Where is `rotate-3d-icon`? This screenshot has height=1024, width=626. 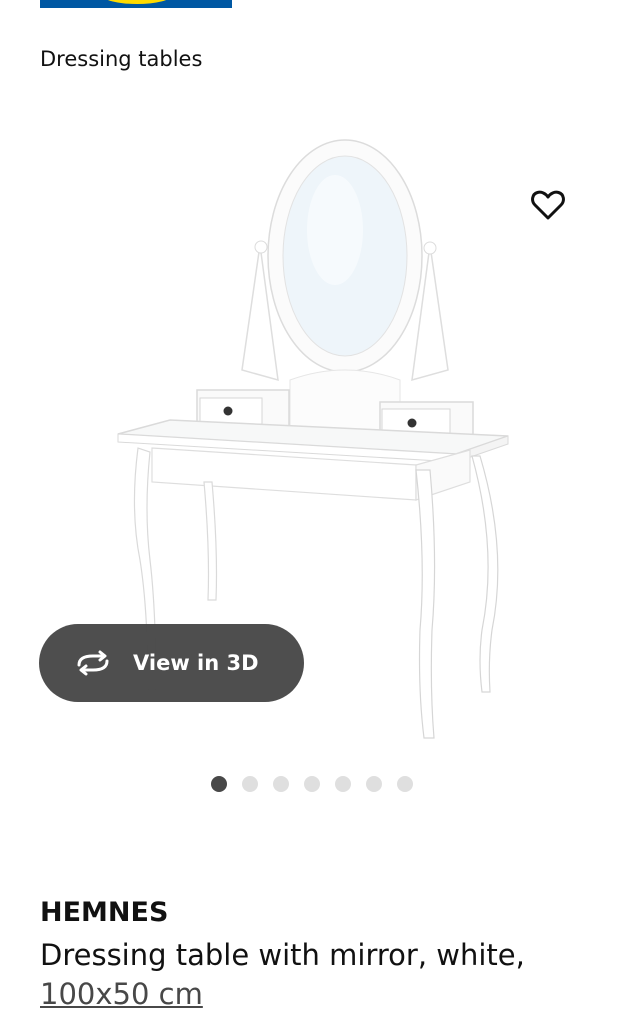 rotate-3d-icon is located at coordinates (93, 663).